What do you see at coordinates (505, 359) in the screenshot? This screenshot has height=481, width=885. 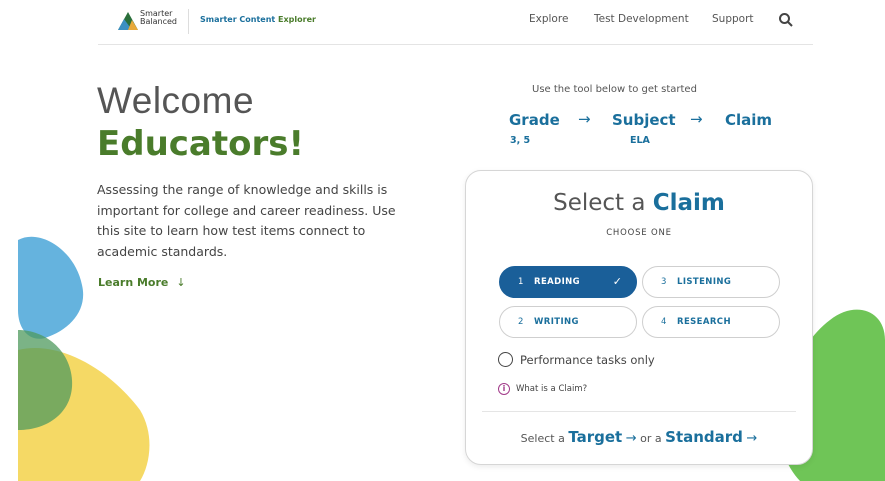 I see `radio-circle-icon` at bounding box center [505, 359].